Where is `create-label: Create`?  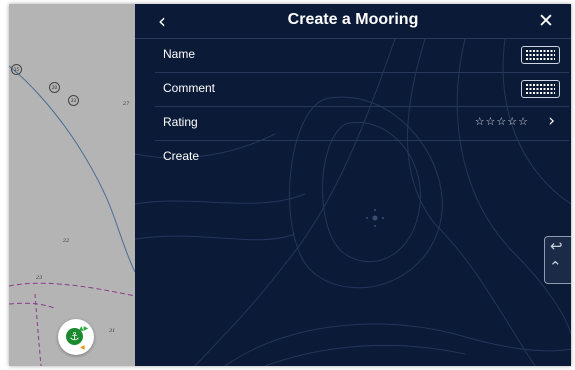
create-label: Create is located at coordinates (181, 156).